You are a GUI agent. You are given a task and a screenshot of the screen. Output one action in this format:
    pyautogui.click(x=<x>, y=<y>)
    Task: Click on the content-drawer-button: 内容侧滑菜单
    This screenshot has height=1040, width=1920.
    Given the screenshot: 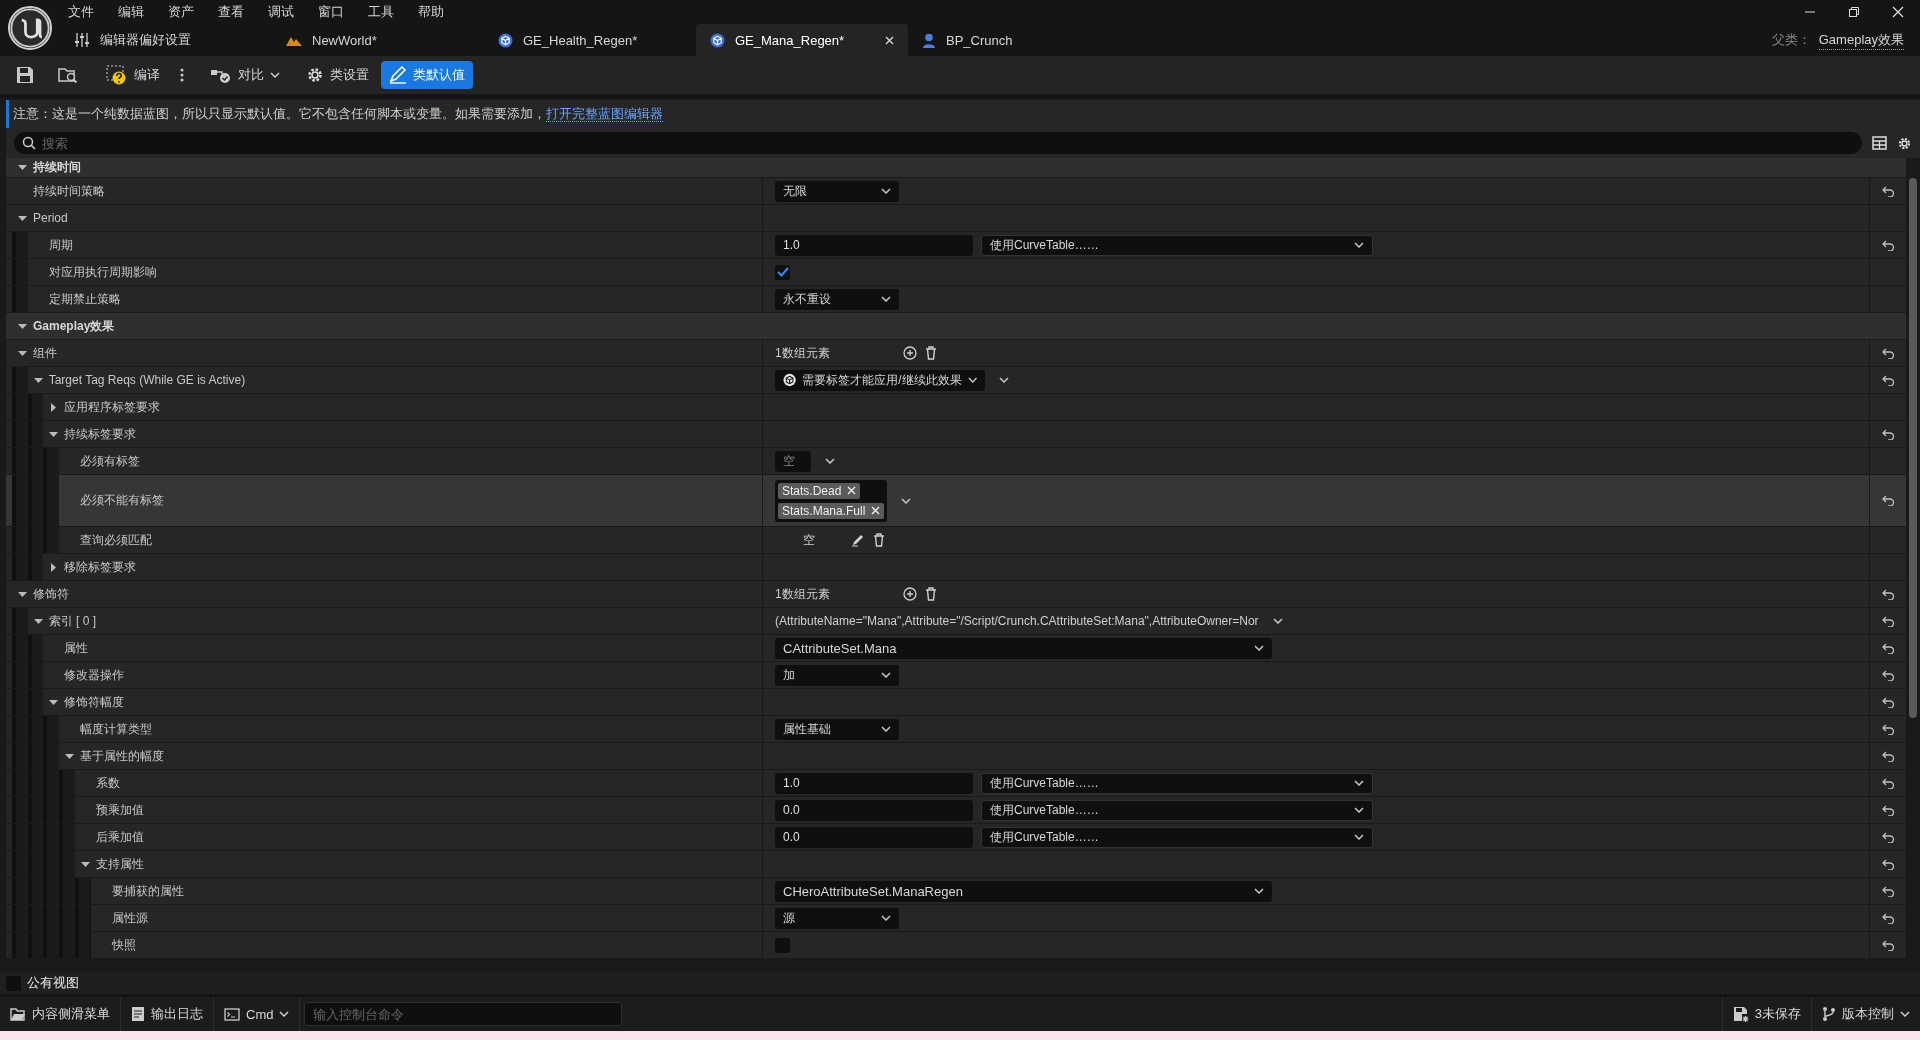 What is the action you would take?
    pyautogui.click(x=60, y=1014)
    